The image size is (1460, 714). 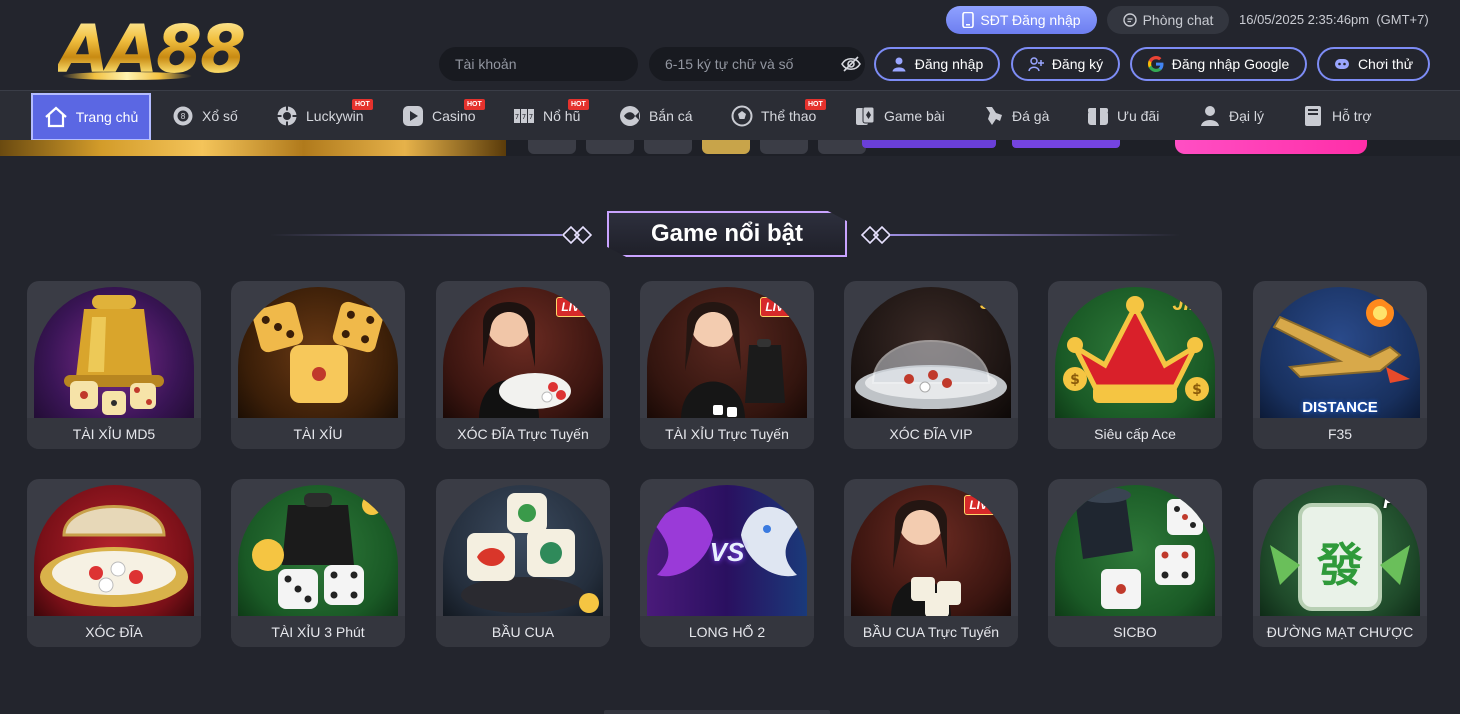 I want to click on login-button: Đăng nhập, so click(x=937, y=64).